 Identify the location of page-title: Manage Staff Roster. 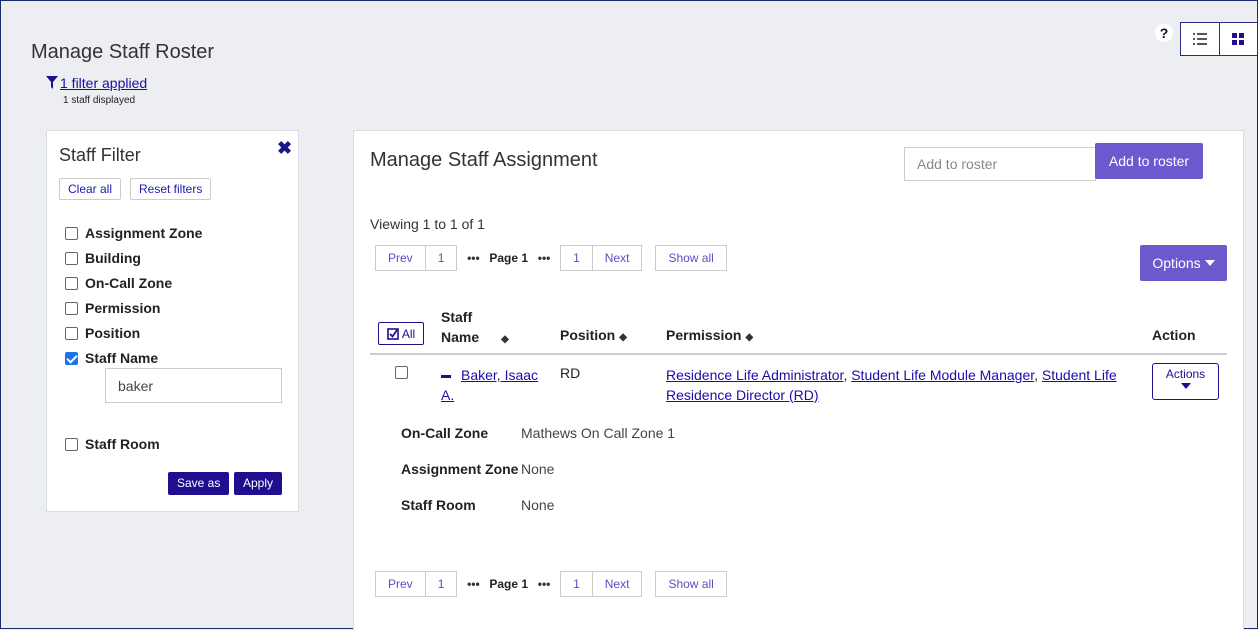
(123, 52).